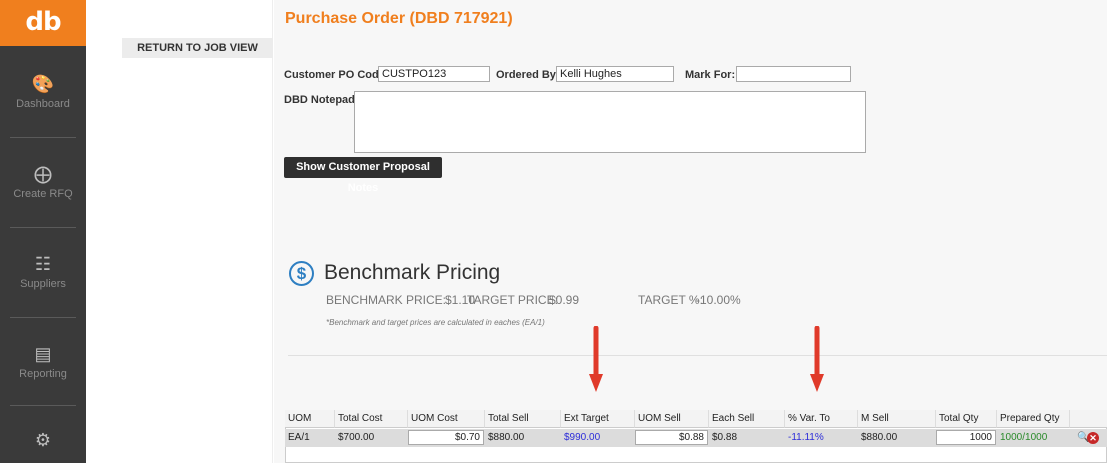 Image resolution: width=1107 pixels, height=463 pixels. Describe the element at coordinates (399, 18) in the screenshot. I see `page-title: Purchase Order (DBD 717921)` at that location.